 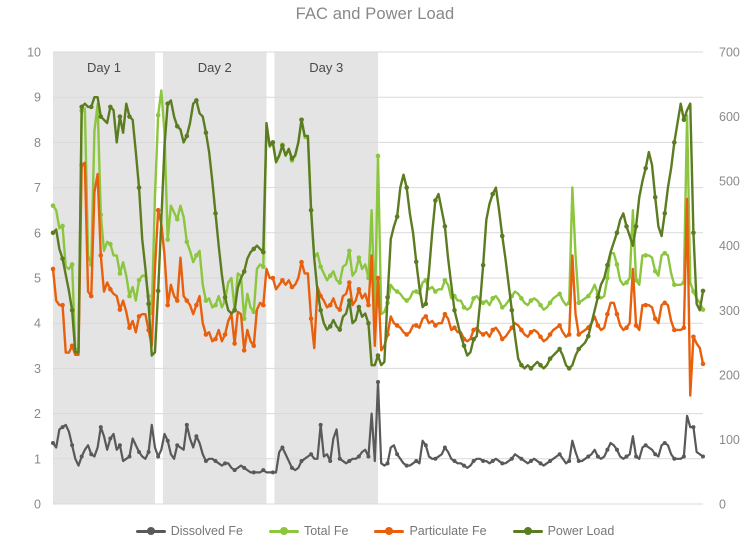 I want to click on left-axis-tick: 2, so click(x=37, y=414).